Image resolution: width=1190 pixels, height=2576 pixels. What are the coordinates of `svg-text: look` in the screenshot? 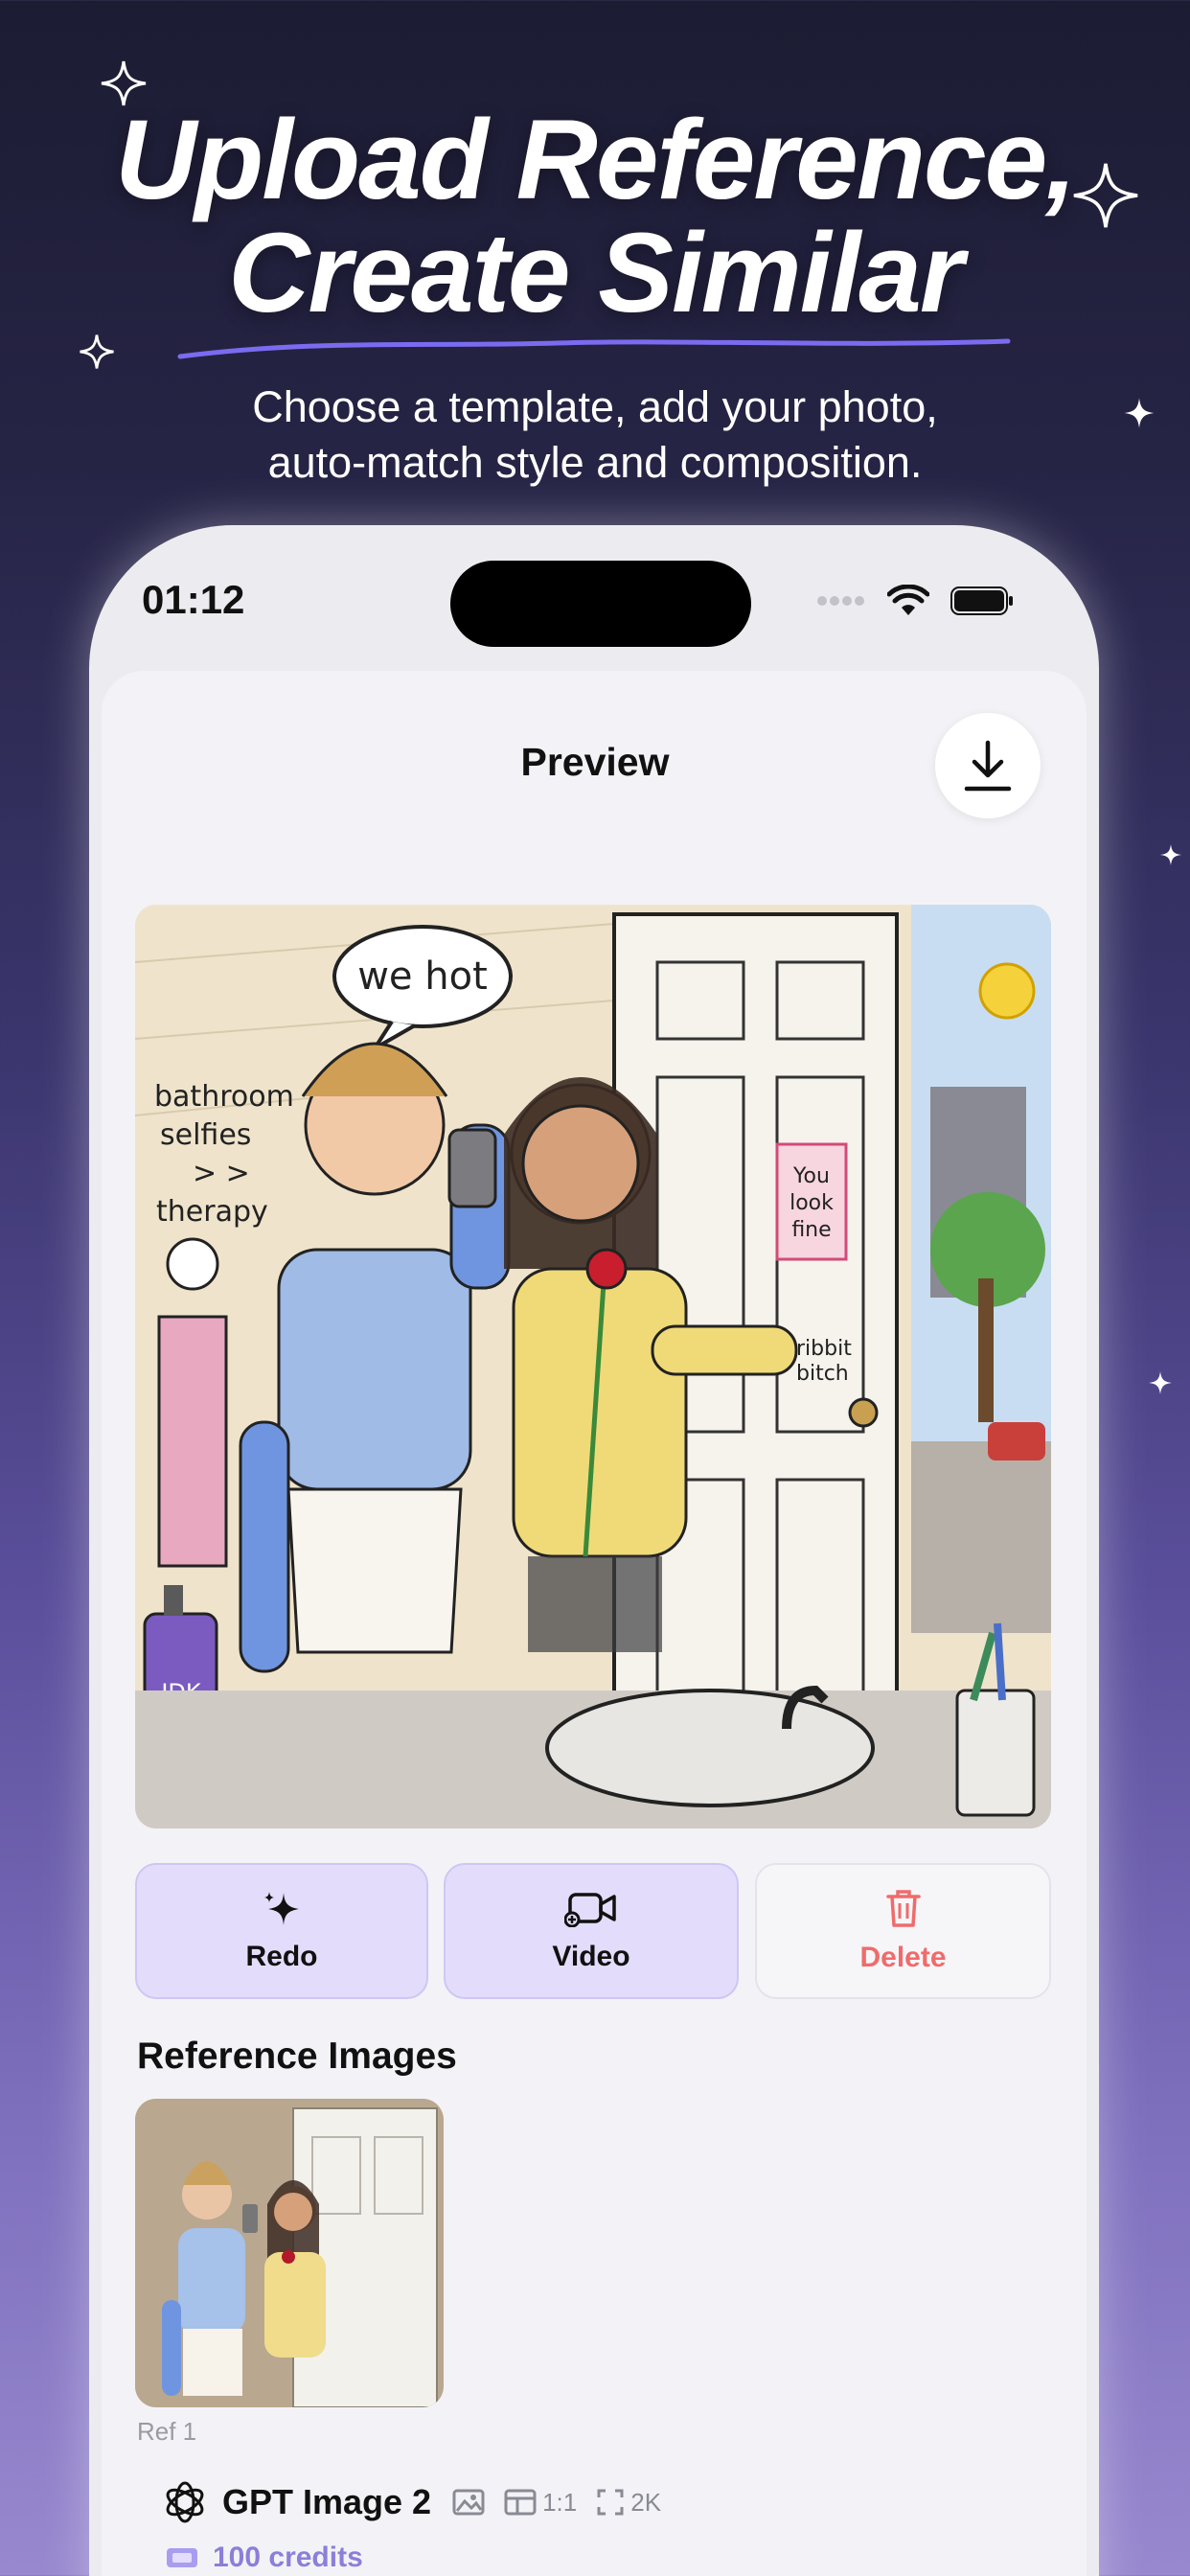 It's located at (812, 1203).